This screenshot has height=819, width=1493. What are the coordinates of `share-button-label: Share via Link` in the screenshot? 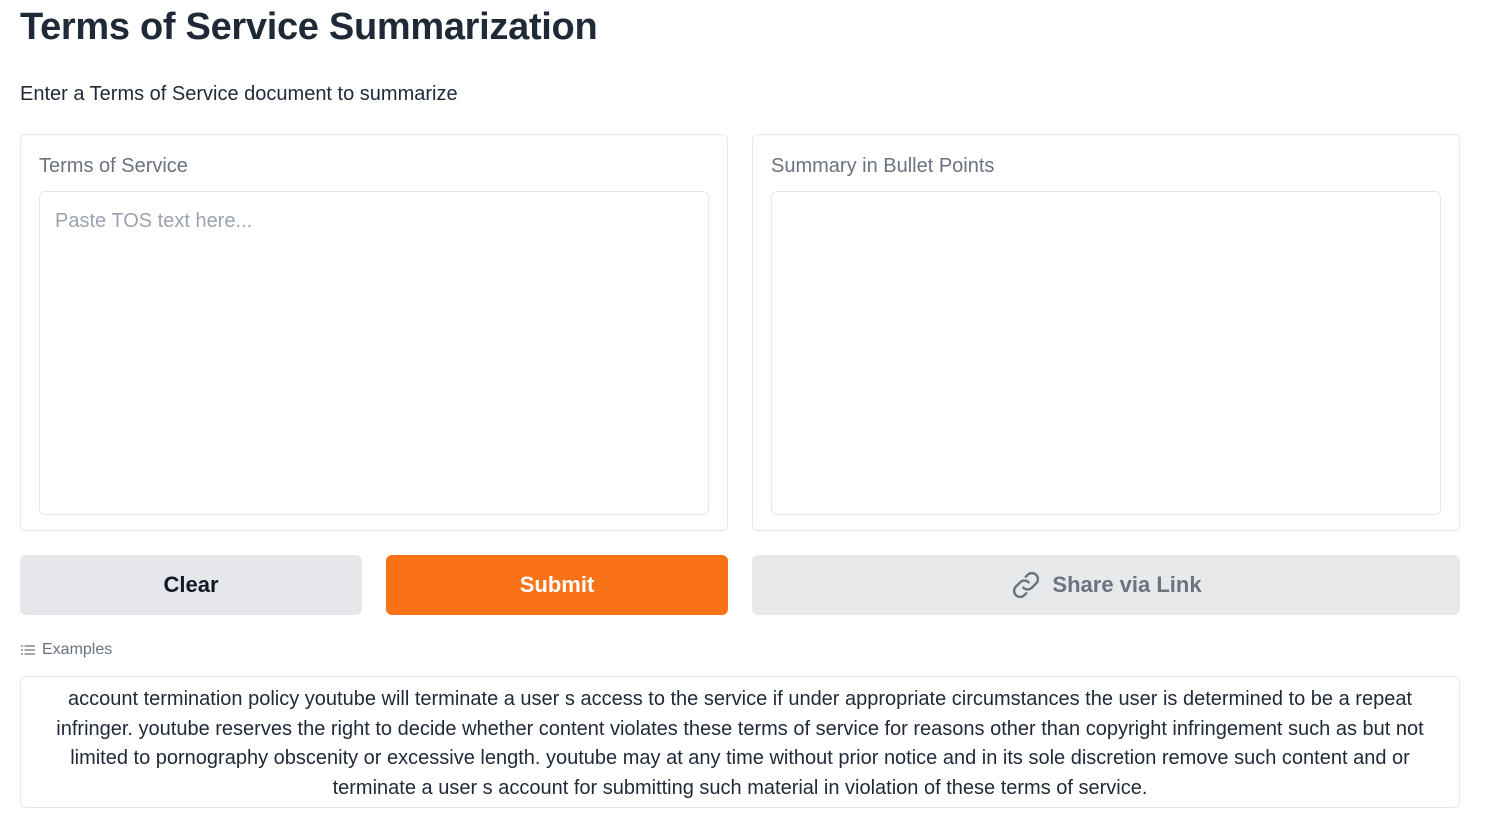 It's located at (1127, 584).